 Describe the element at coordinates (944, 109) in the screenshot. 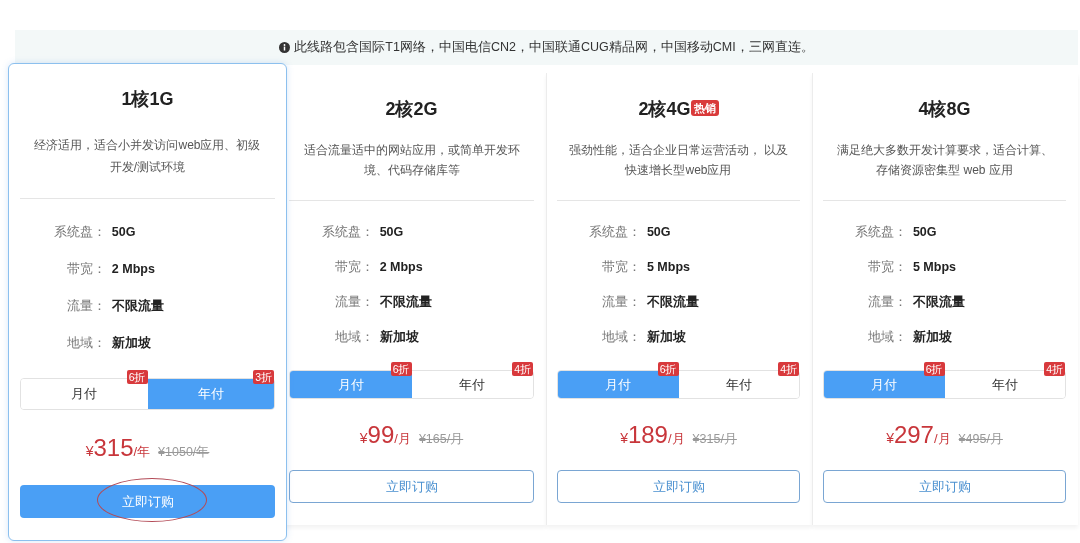

I see `plan-title: 4核8G` at that location.